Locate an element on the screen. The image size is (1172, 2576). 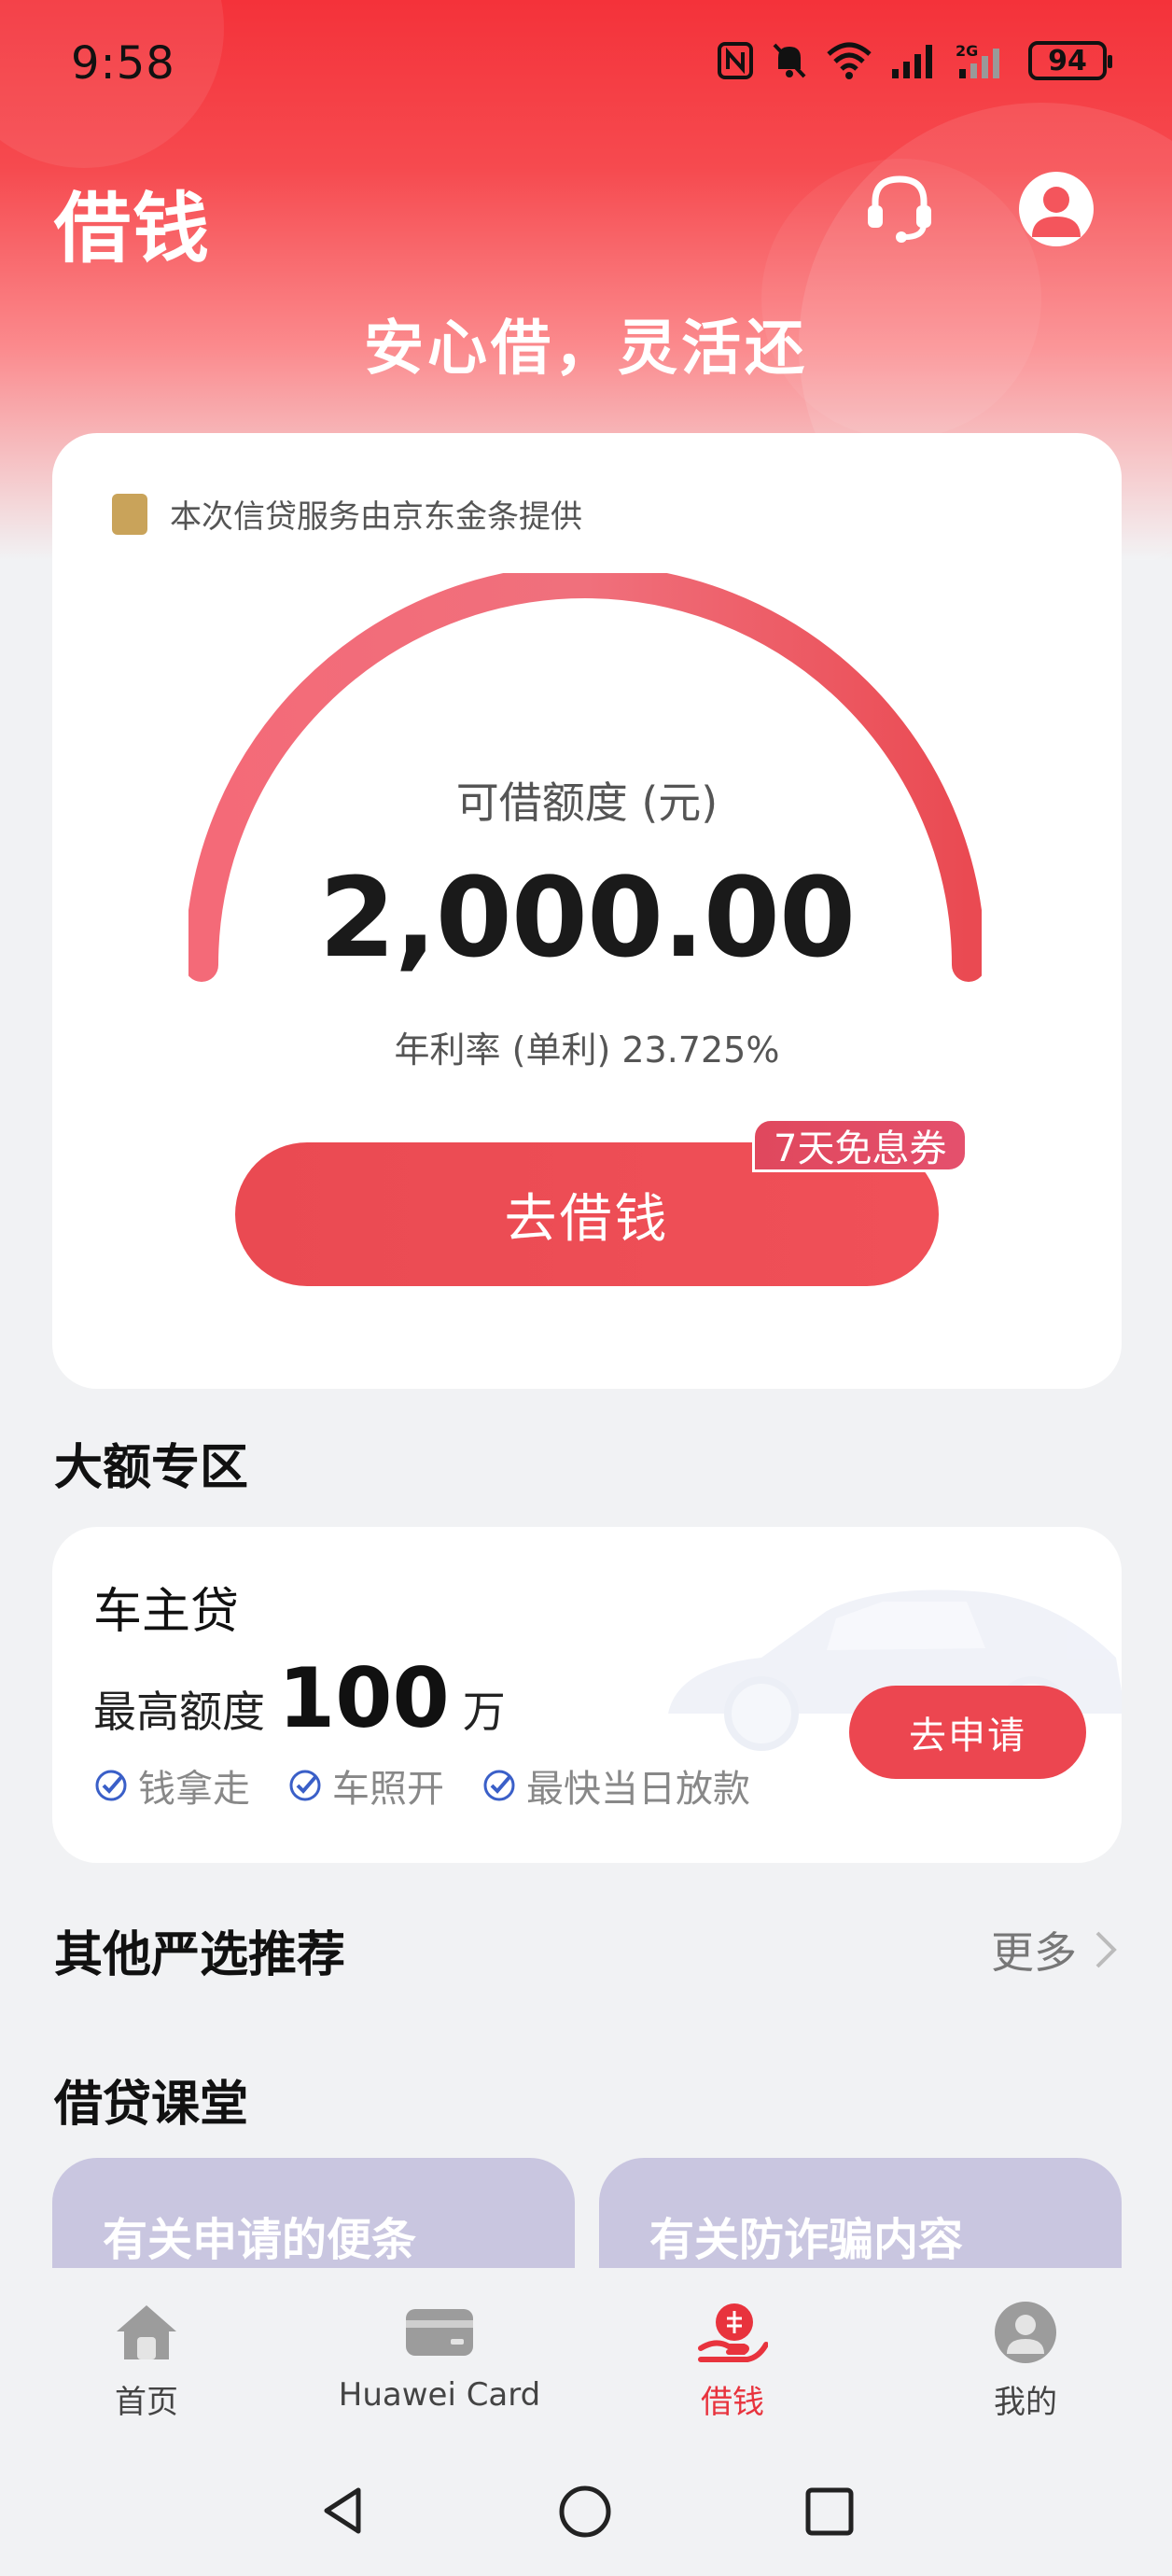
battery-level: 94 is located at coordinates (1067, 60).